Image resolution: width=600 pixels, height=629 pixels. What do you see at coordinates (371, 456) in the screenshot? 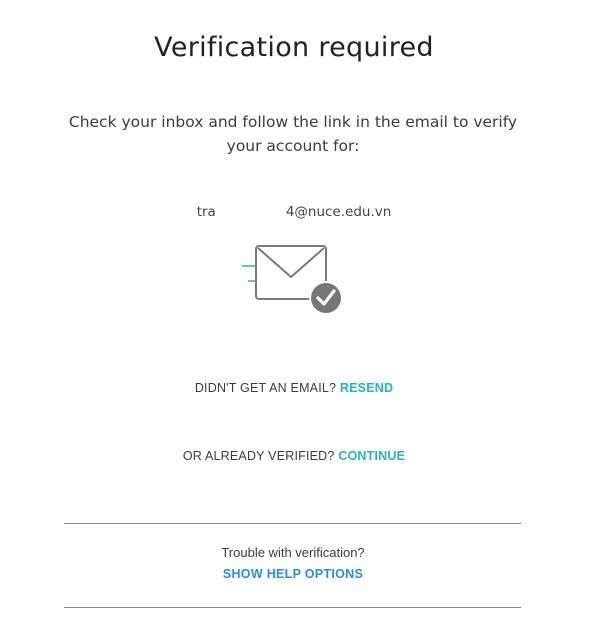
I see `continue-link: CONTINUE` at bounding box center [371, 456].